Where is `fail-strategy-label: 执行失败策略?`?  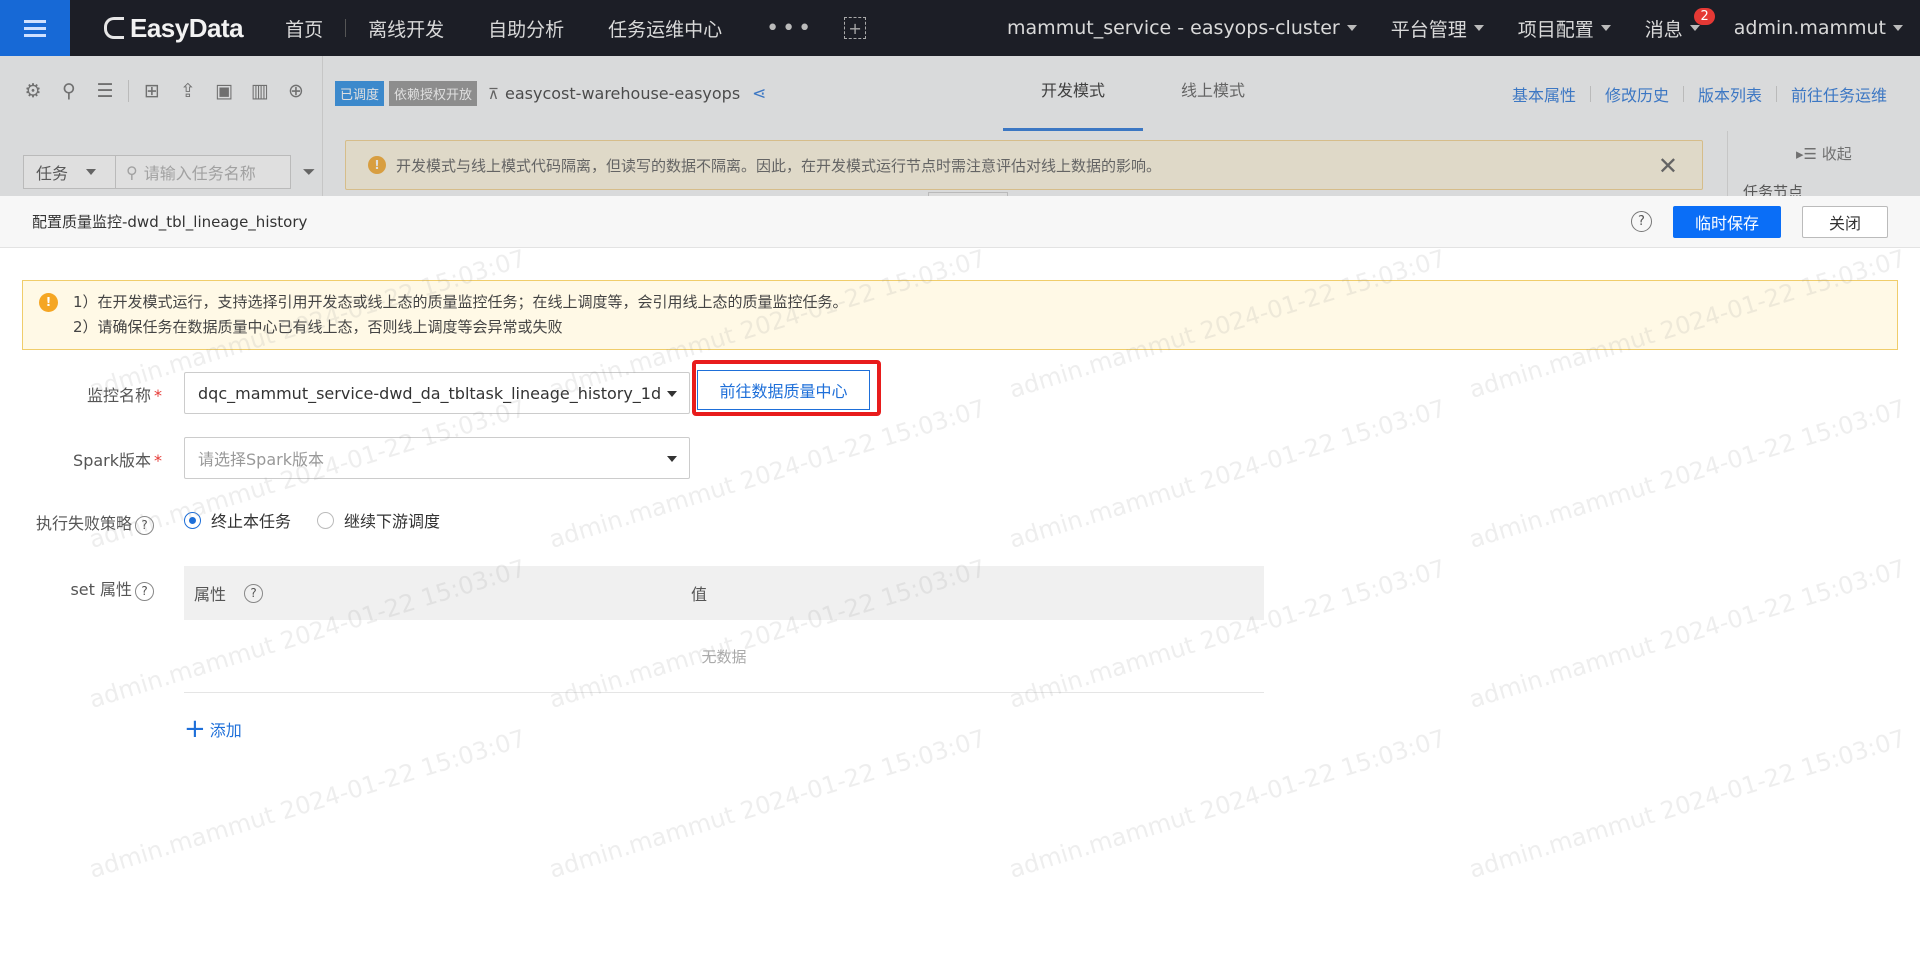 fail-strategy-label: 执行失败策略? is located at coordinates (88, 522).